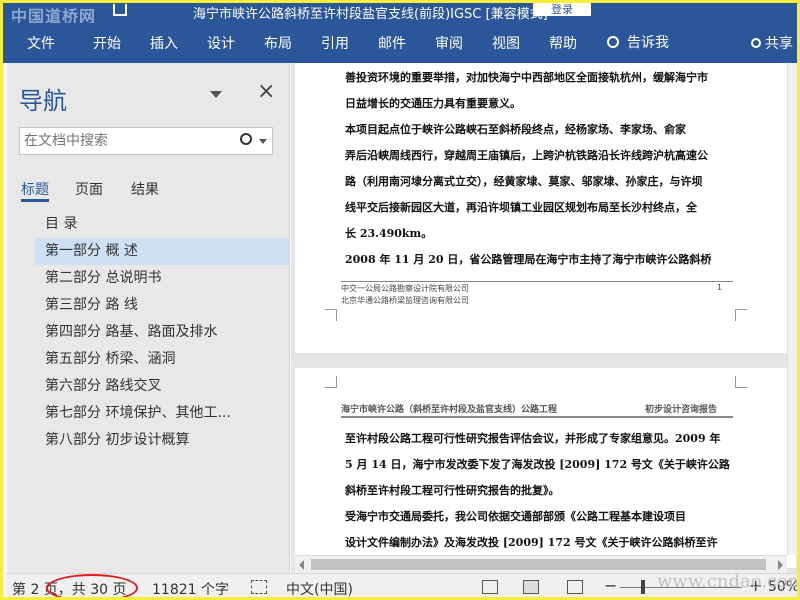  What do you see at coordinates (681, 410) in the screenshot?
I see `page-header-report: 初步设计咨询报告` at bounding box center [681, 410].